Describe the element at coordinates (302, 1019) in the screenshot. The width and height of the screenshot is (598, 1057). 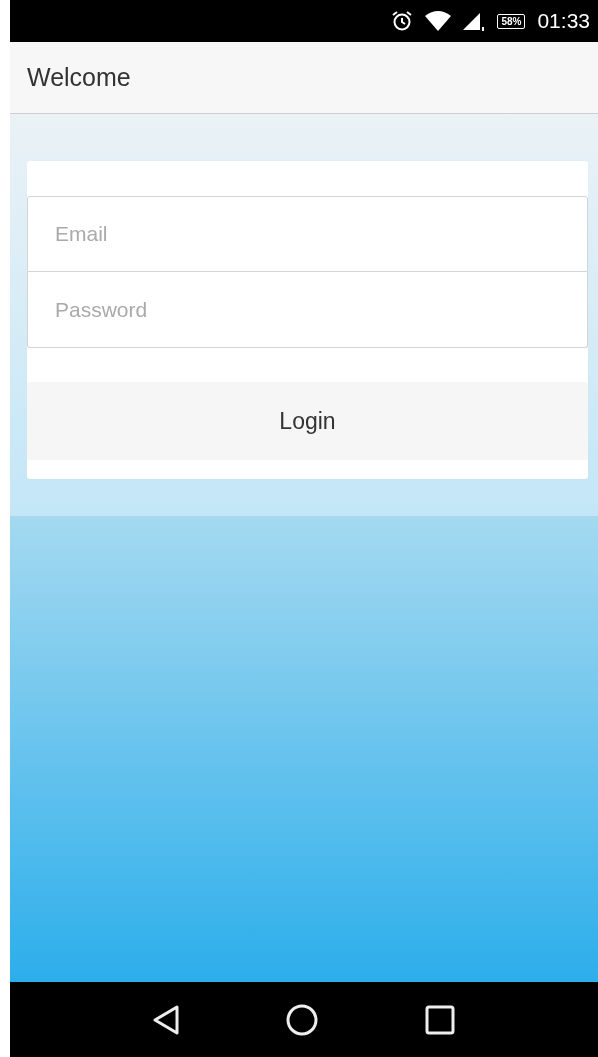
I see `home-icon` at that location.